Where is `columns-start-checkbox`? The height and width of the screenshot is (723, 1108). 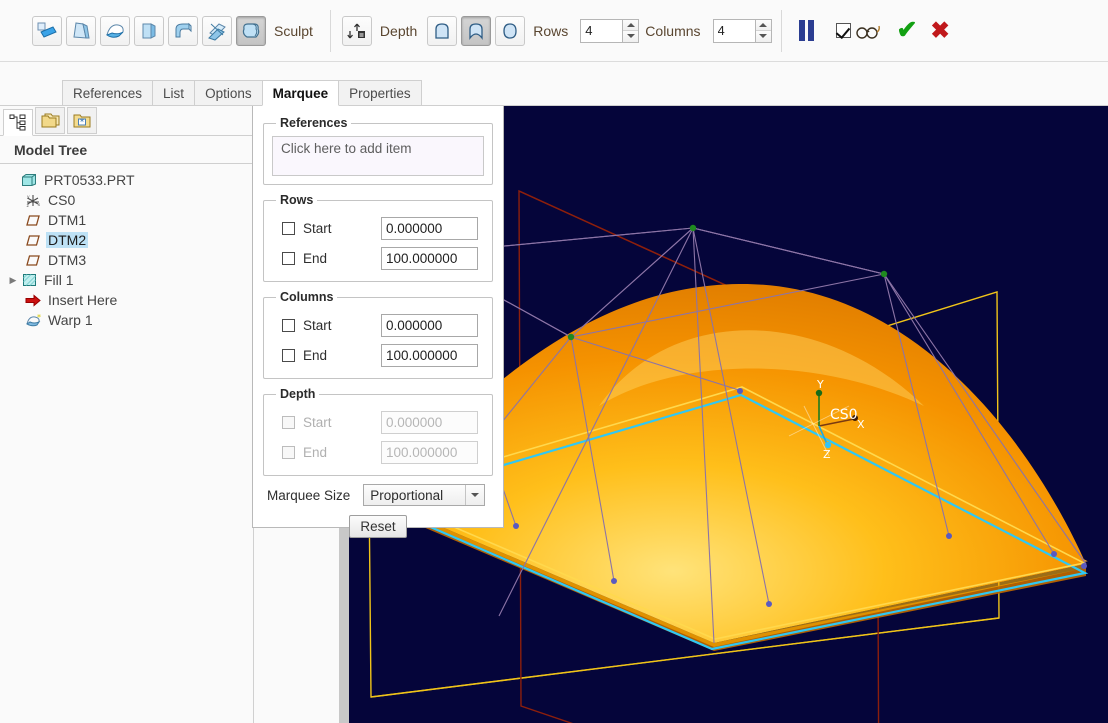 columns-start-checkbox is located at coordinates (288, 325).